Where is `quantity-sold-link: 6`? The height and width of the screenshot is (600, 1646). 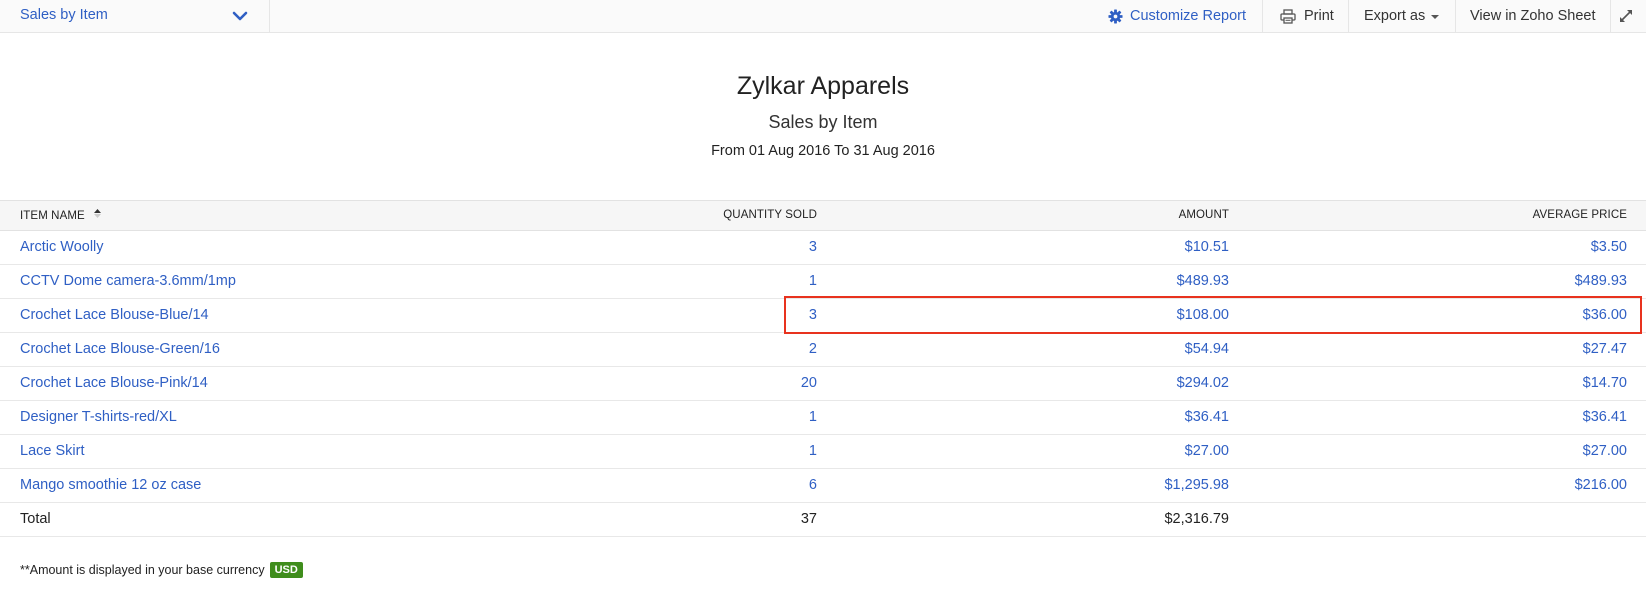
quantity-sold-link: 6 is located at coordinates (813, 485).